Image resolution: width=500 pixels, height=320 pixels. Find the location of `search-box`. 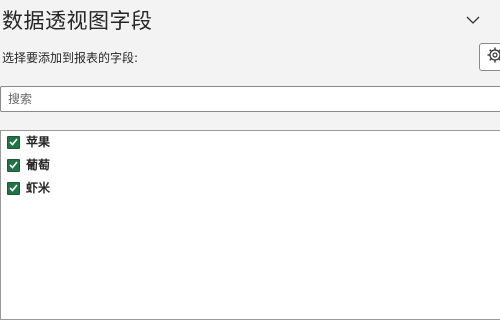

search-box is located at coordinates (250, 99).